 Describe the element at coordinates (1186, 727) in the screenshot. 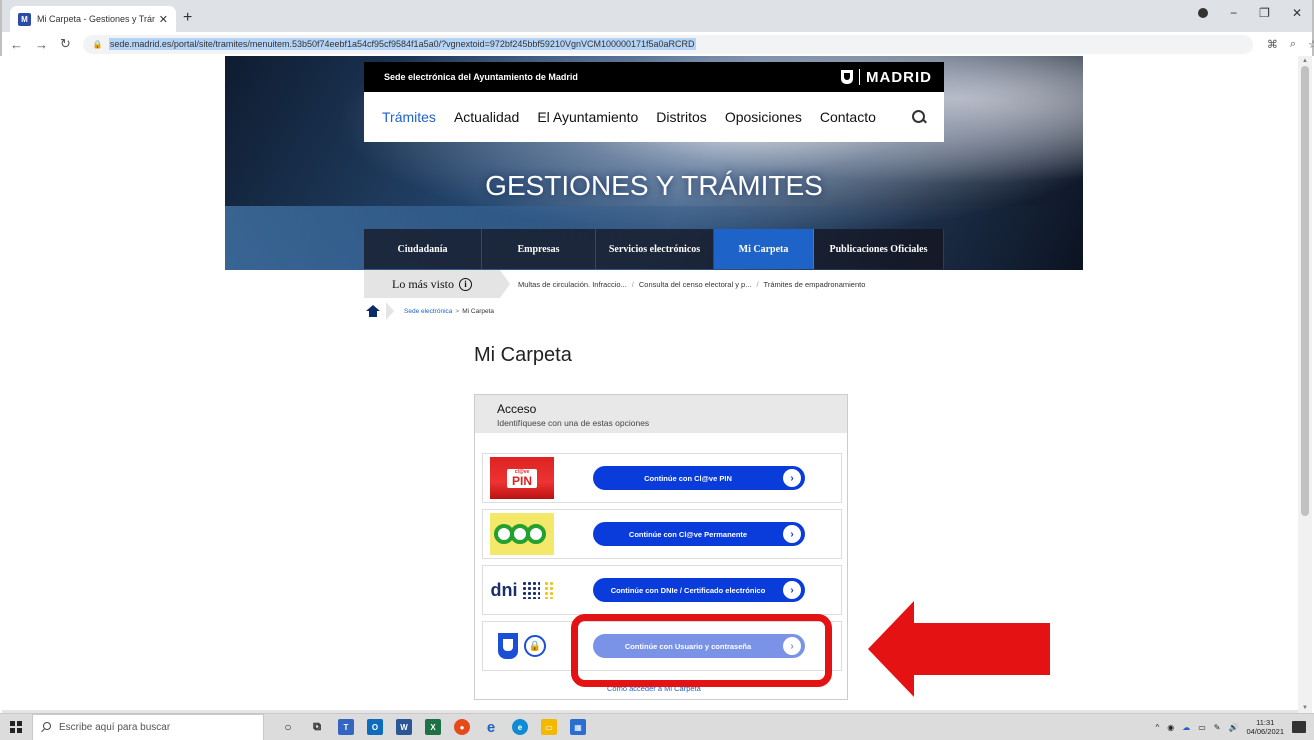

I see `onedrive-icon: ☁` at that location.